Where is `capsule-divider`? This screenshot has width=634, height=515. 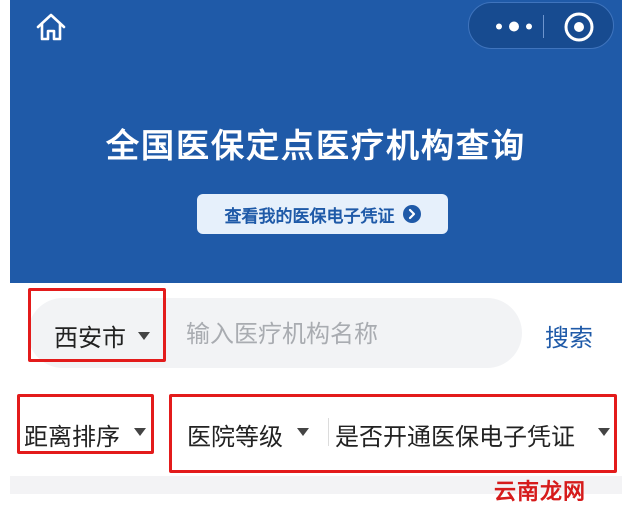
capsule-divider is located at coordinates (543, 26).